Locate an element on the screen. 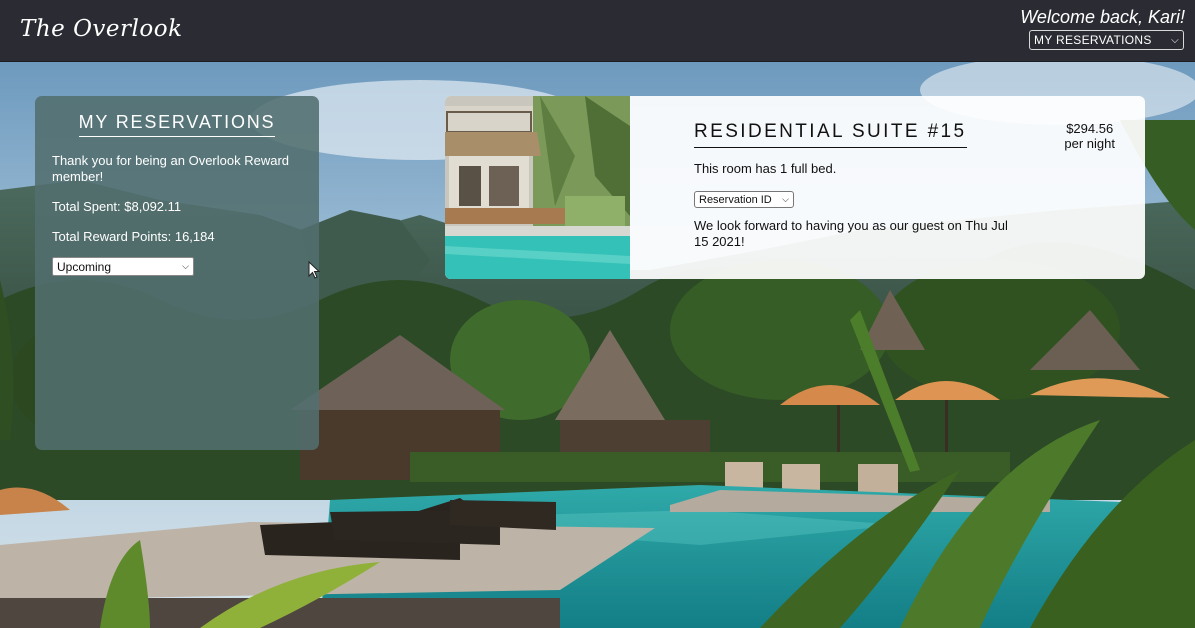 The height and width of the screenshot is (628, 1195). panel-title: MY RESERVATIONS is located at coordinates (177, 124).